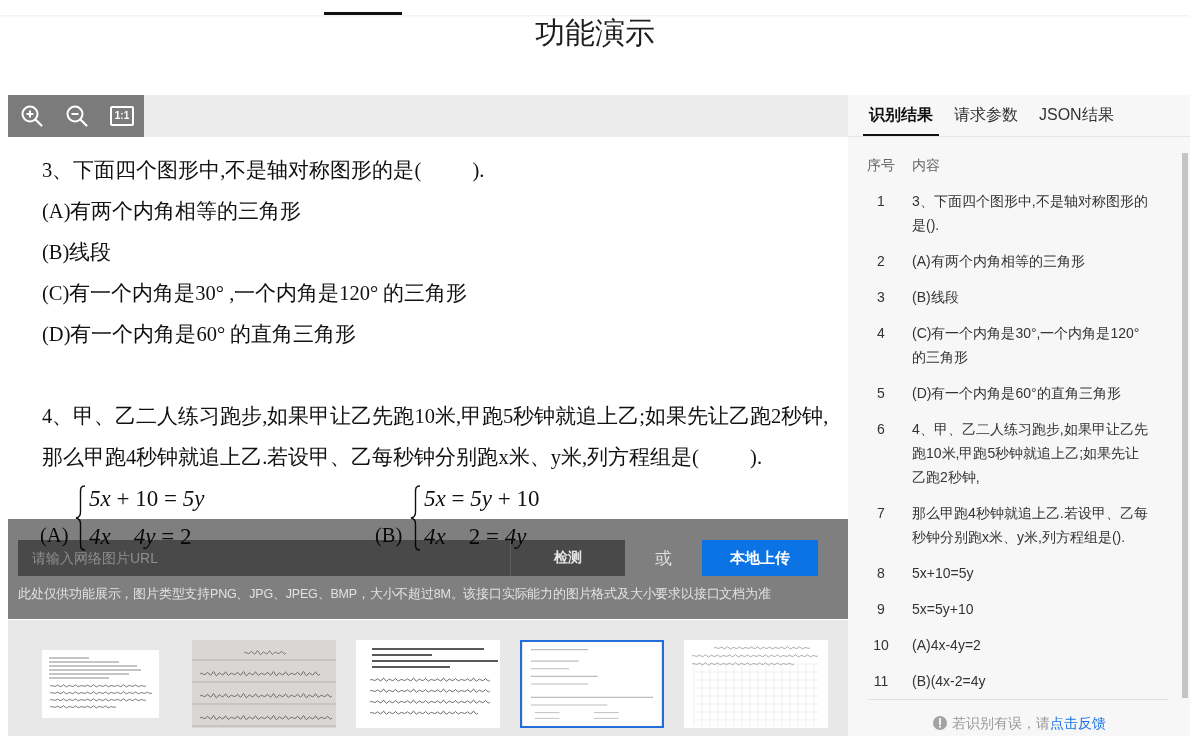 The height and width of the screenshot is (736, 1190). I want to click on notice-text: 此处仅供功能展示，图片类型支持PNG、JPG、JPEG、BMP，大小不超过8M。该接口实际能力的图片格式及大小要求以接口文档为准, so click(394, 594).